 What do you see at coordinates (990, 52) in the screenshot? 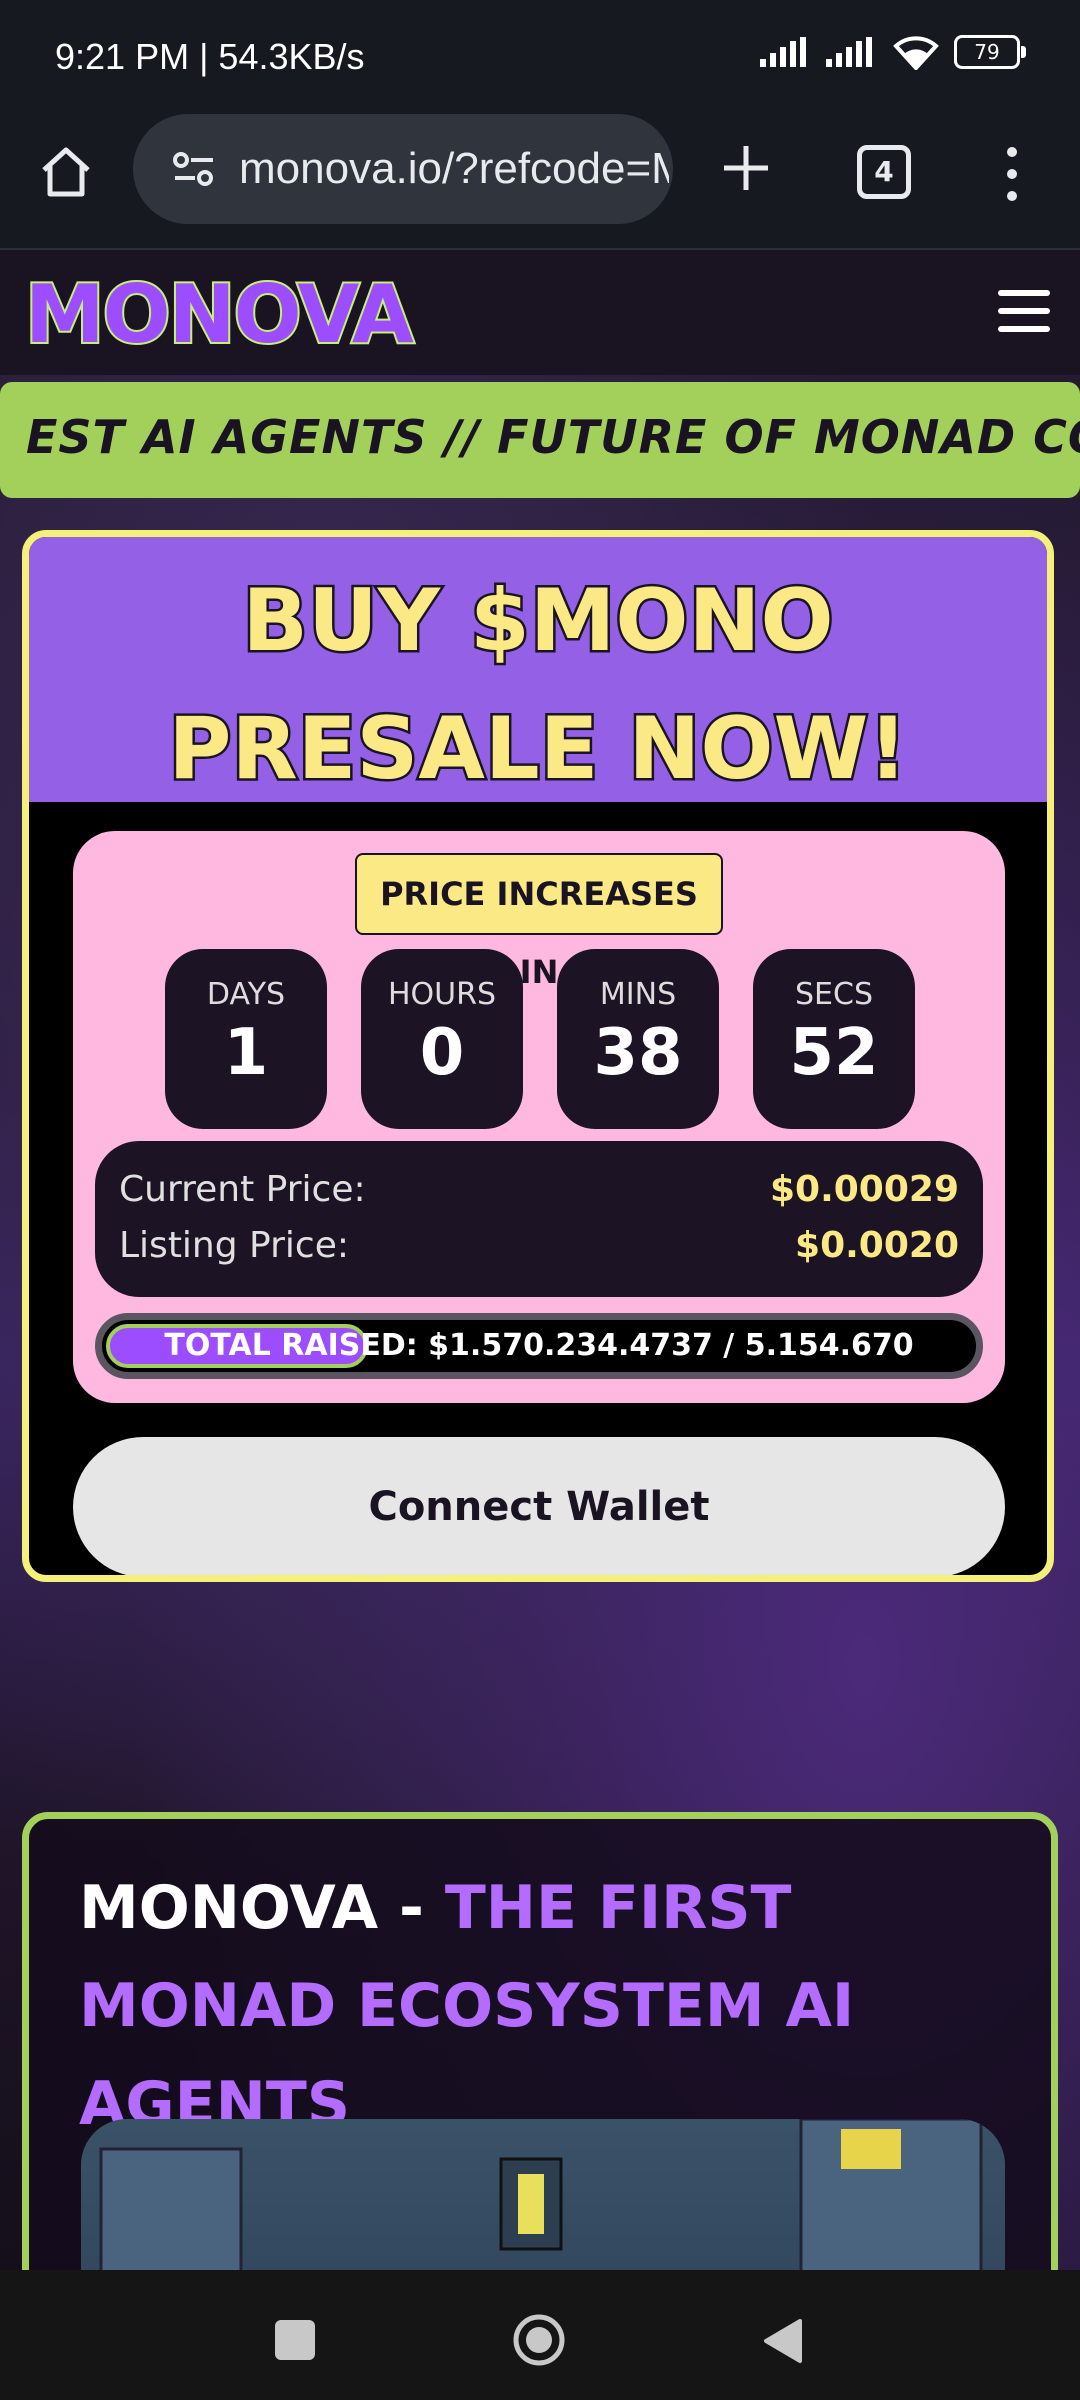
I see `battery-icon: 79` at bounding box center [990, 52].